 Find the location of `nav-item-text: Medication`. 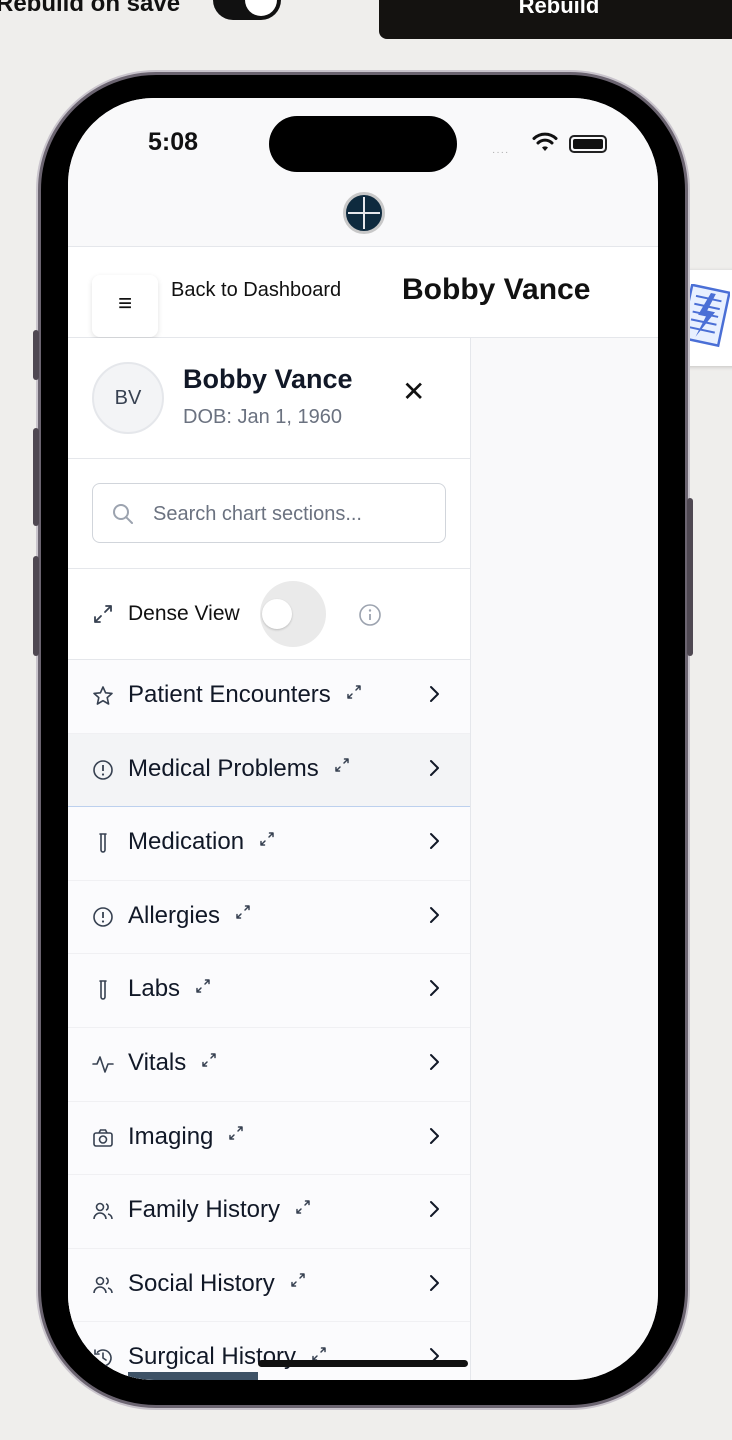

nav-item-text: Medication is located at coordinates (186, 842).